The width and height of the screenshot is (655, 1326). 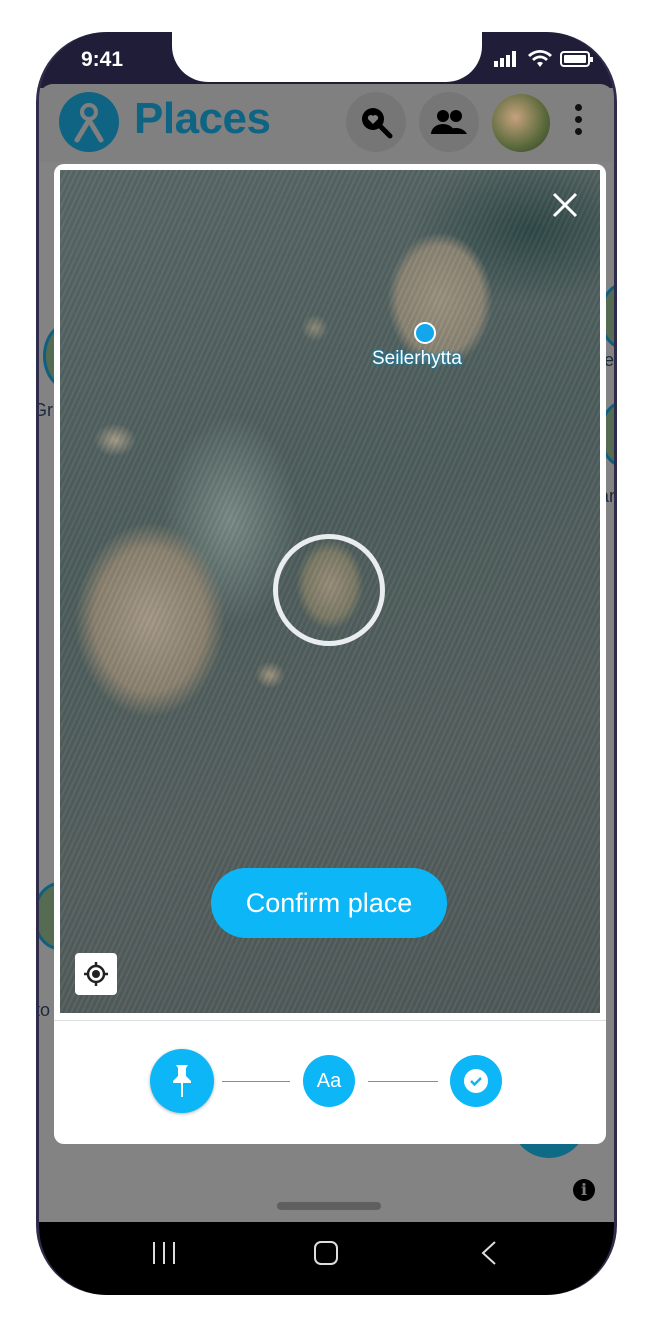 What do you see at coordinates (540, 58) in the screenshot?
I see `wifi-icon` at bounding box center [540, 58].